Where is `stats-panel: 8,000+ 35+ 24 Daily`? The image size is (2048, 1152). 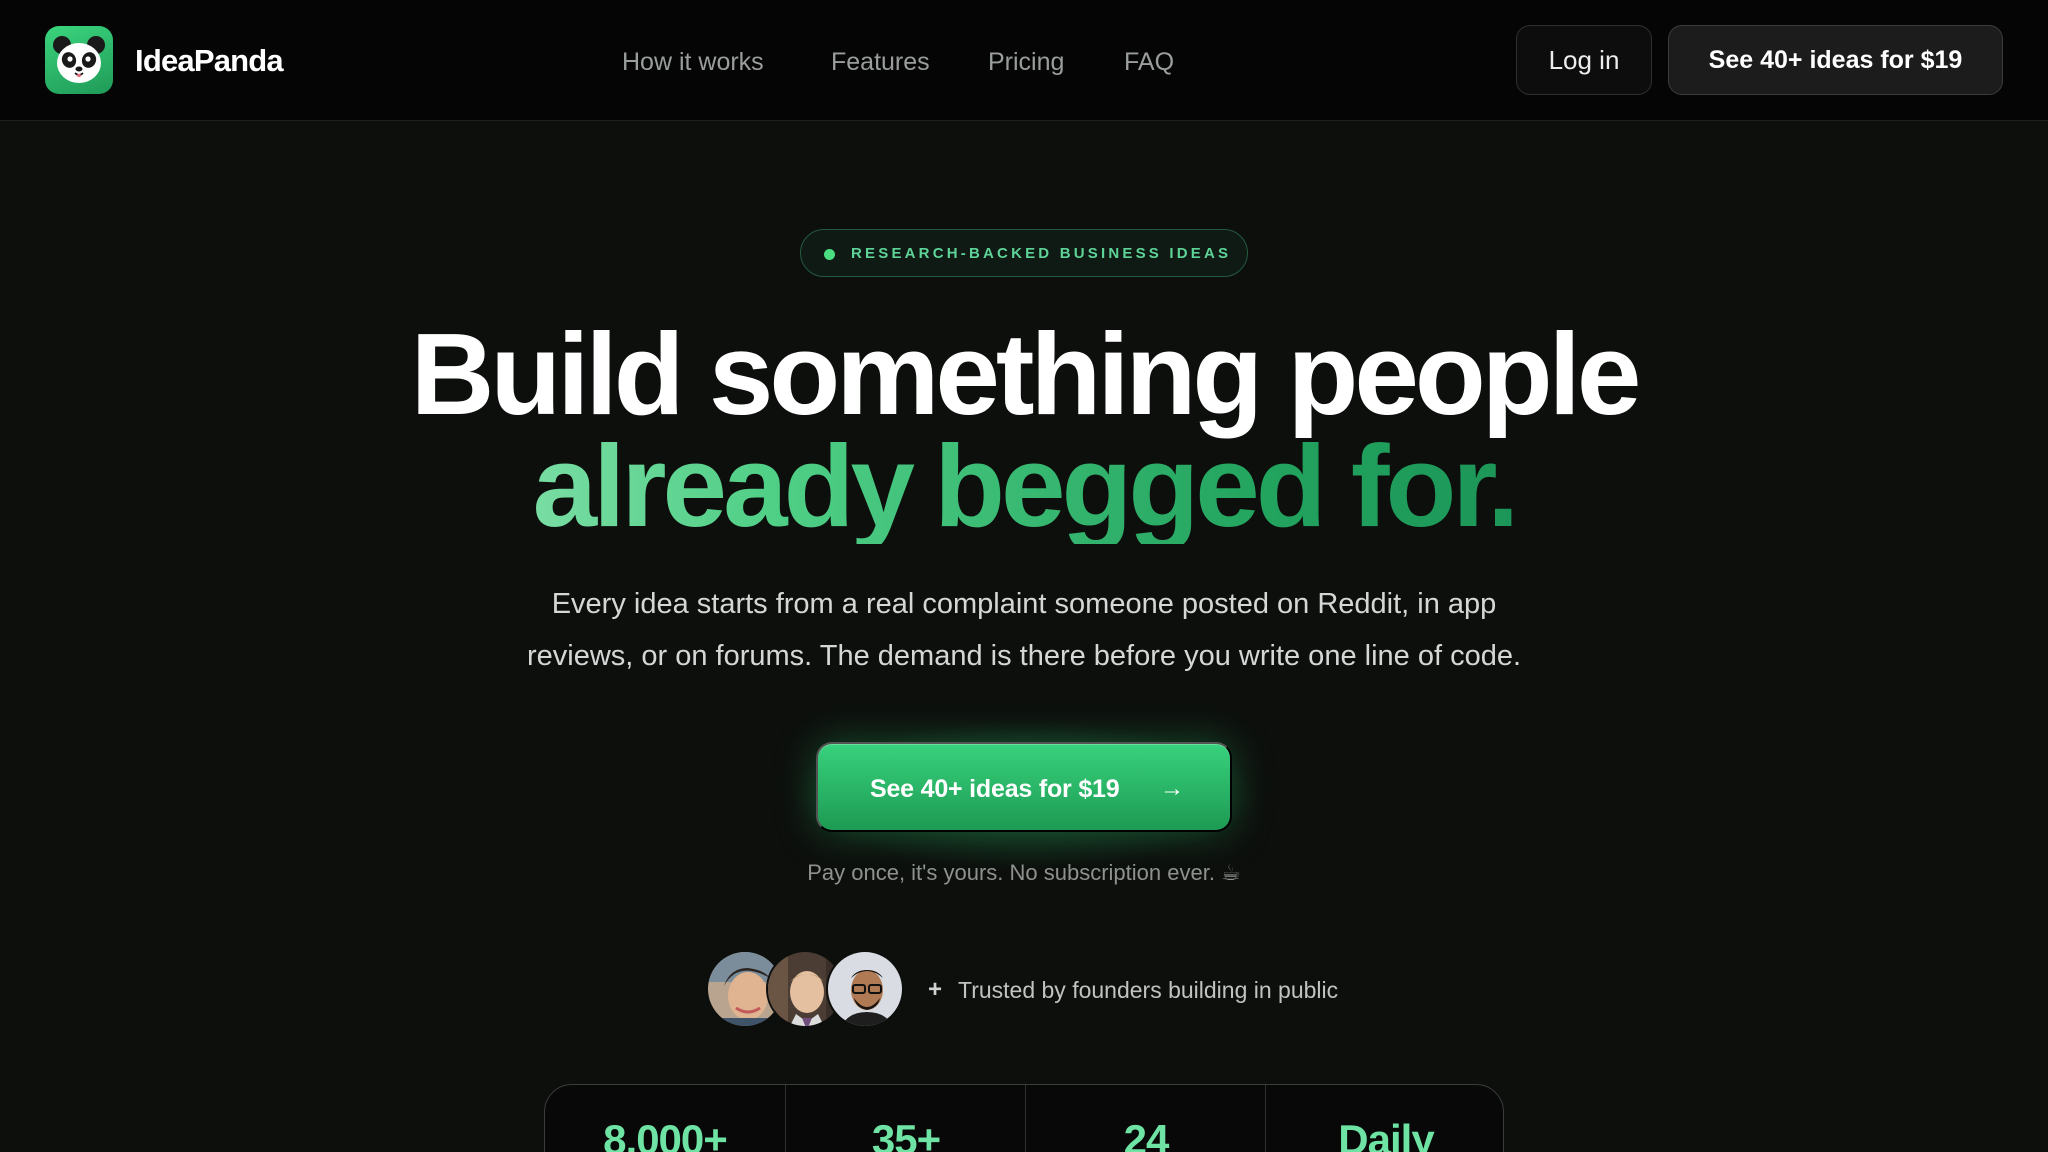 stats-panel: 8,000+ 35+ 24 Daily is located at coordinates (1024, 1118).